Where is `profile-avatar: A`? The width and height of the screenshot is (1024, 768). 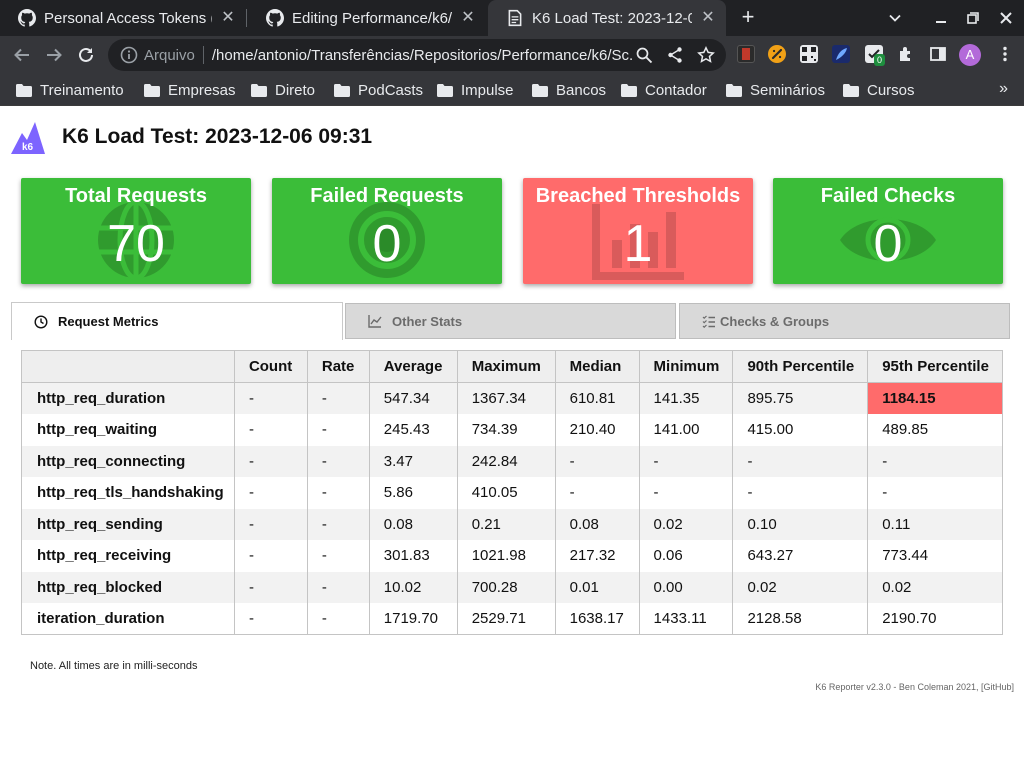
profile-avatar: A is located at coordinates (970, 55).